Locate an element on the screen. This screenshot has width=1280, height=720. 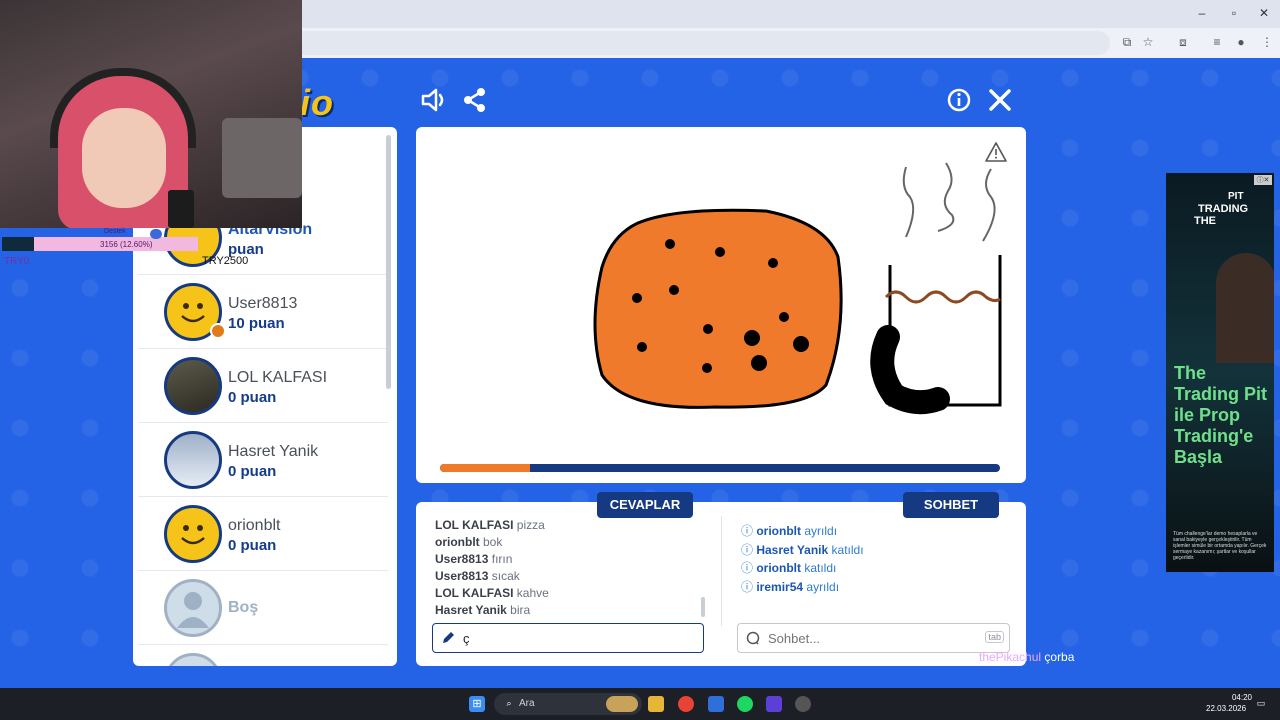
chat-field: tab is located at coordinates (873, 638).